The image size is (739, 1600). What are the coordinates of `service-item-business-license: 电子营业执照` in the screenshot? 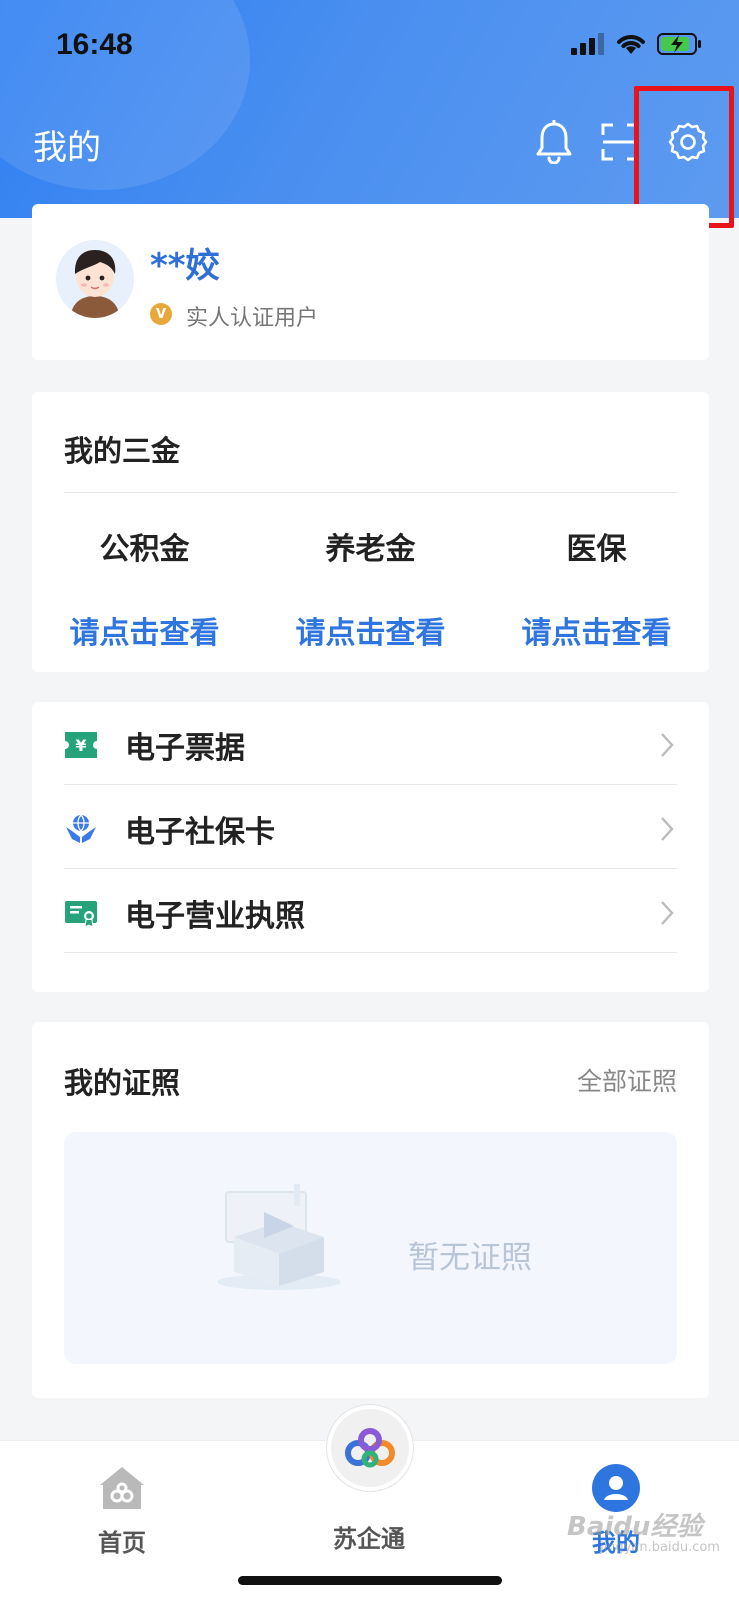 It's located at (370, 913).